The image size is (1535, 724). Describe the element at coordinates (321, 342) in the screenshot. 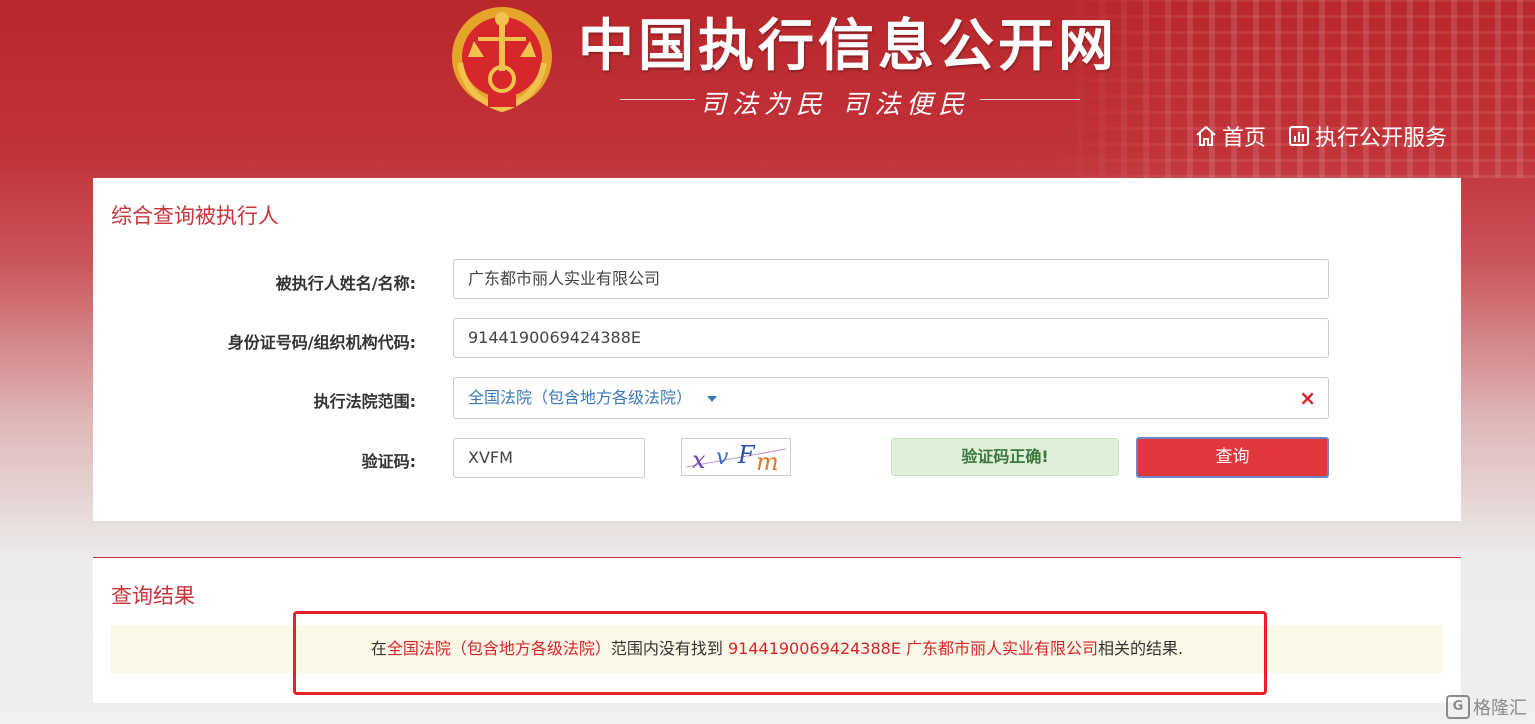

I see `id-label: 身份证号码/组织机构代码:` at that location.